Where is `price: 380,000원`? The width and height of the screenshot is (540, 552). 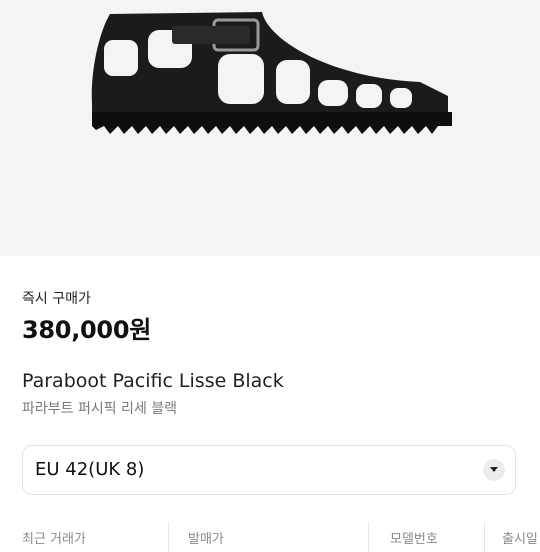 price: 380,000원 is located at coordinates (86, 330).